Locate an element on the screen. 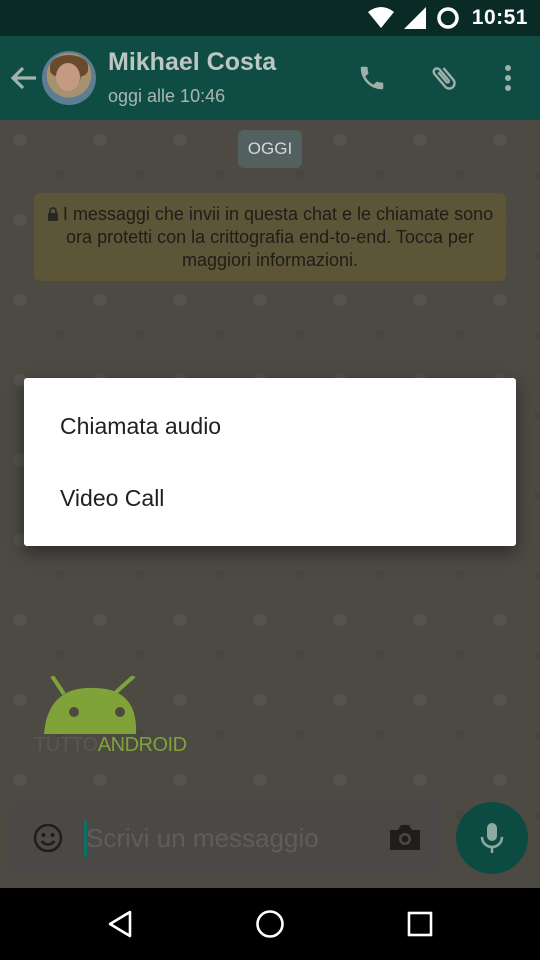 The image size is (540, 960). system-nav-bar is located at coordinates (270, 924).